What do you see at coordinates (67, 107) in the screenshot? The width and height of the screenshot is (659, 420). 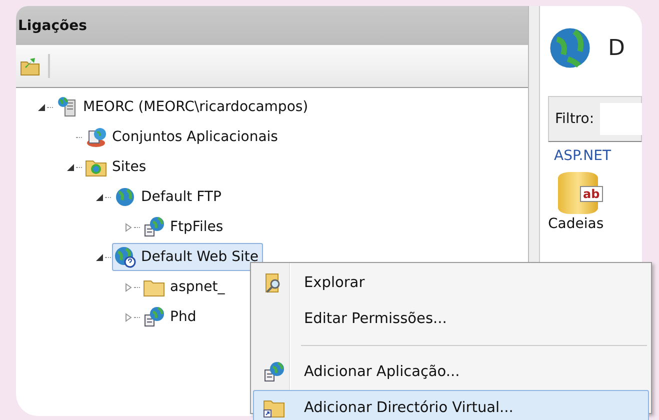 I see `server-globe-icon` at bounding box center [67, 107].